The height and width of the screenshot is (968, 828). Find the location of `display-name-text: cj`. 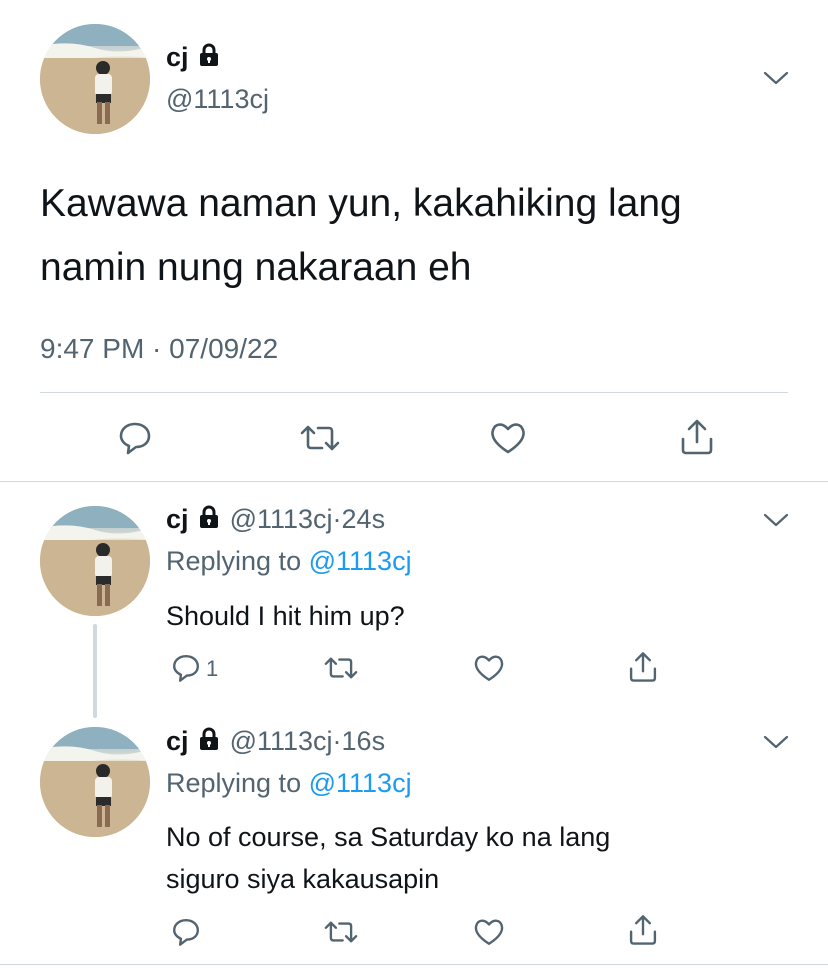

display-name-text: cj is located at coordinates (177, 57).